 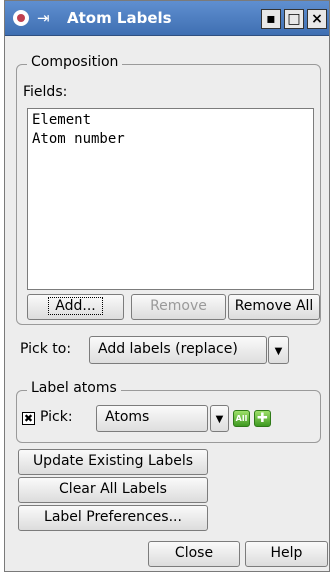 I want to click on clear-all-labels-button: Clear All Labels, so click(x=113, y=490).